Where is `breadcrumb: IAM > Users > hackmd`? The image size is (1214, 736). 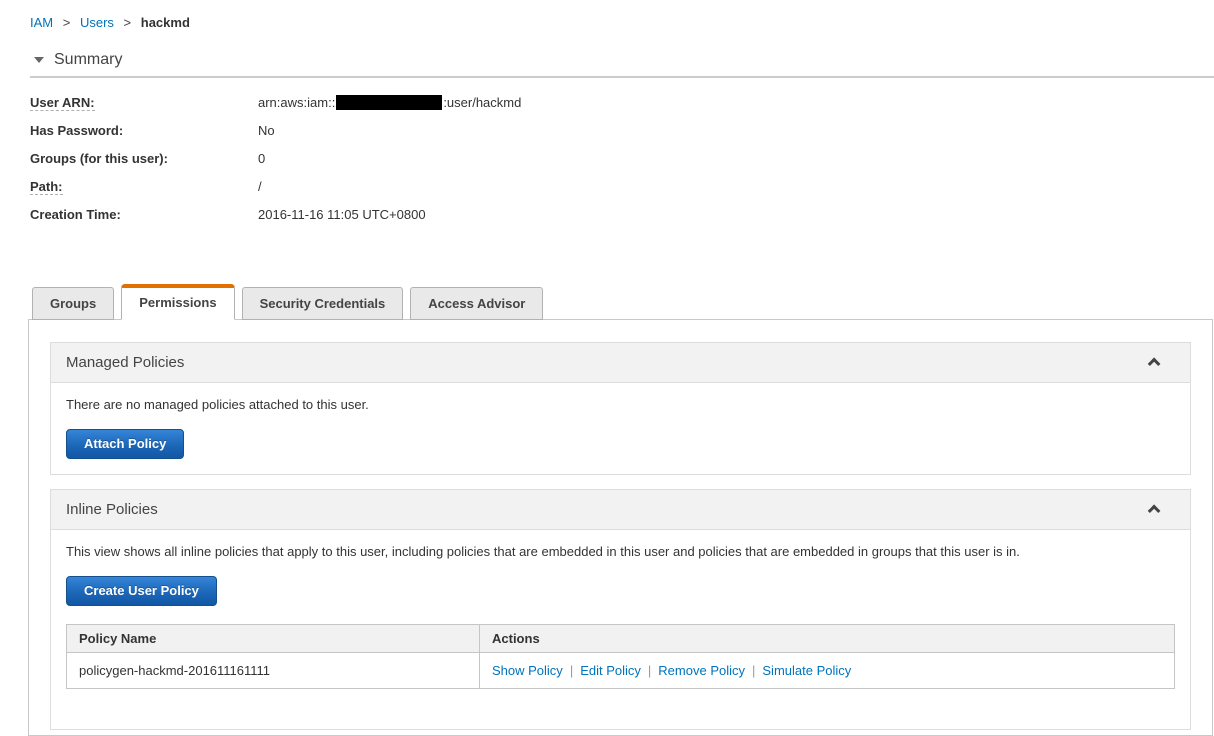 breadcrumb: IAM > Users > hackmd is located at coordinates (622, 22).